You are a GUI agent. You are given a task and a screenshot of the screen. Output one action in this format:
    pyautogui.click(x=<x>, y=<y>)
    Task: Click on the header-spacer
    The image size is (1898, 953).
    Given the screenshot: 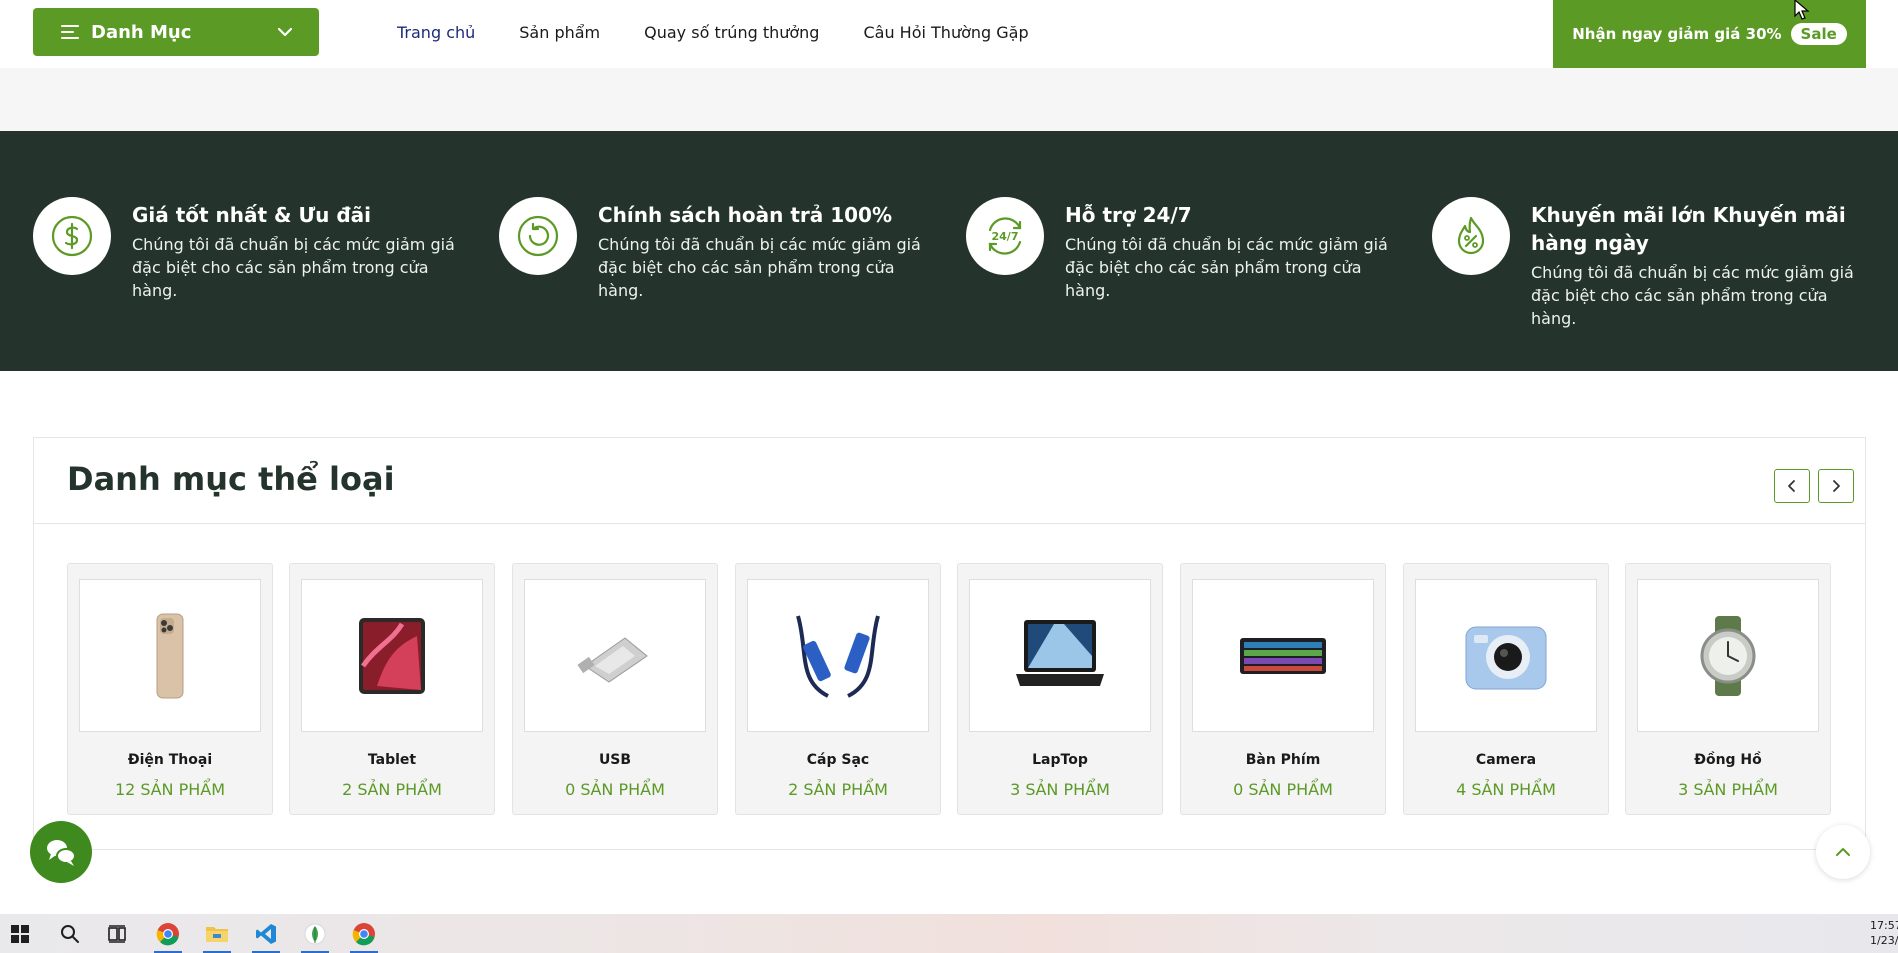 What is the action you would take?
    pyautogui.click(x=949, y=99)
    